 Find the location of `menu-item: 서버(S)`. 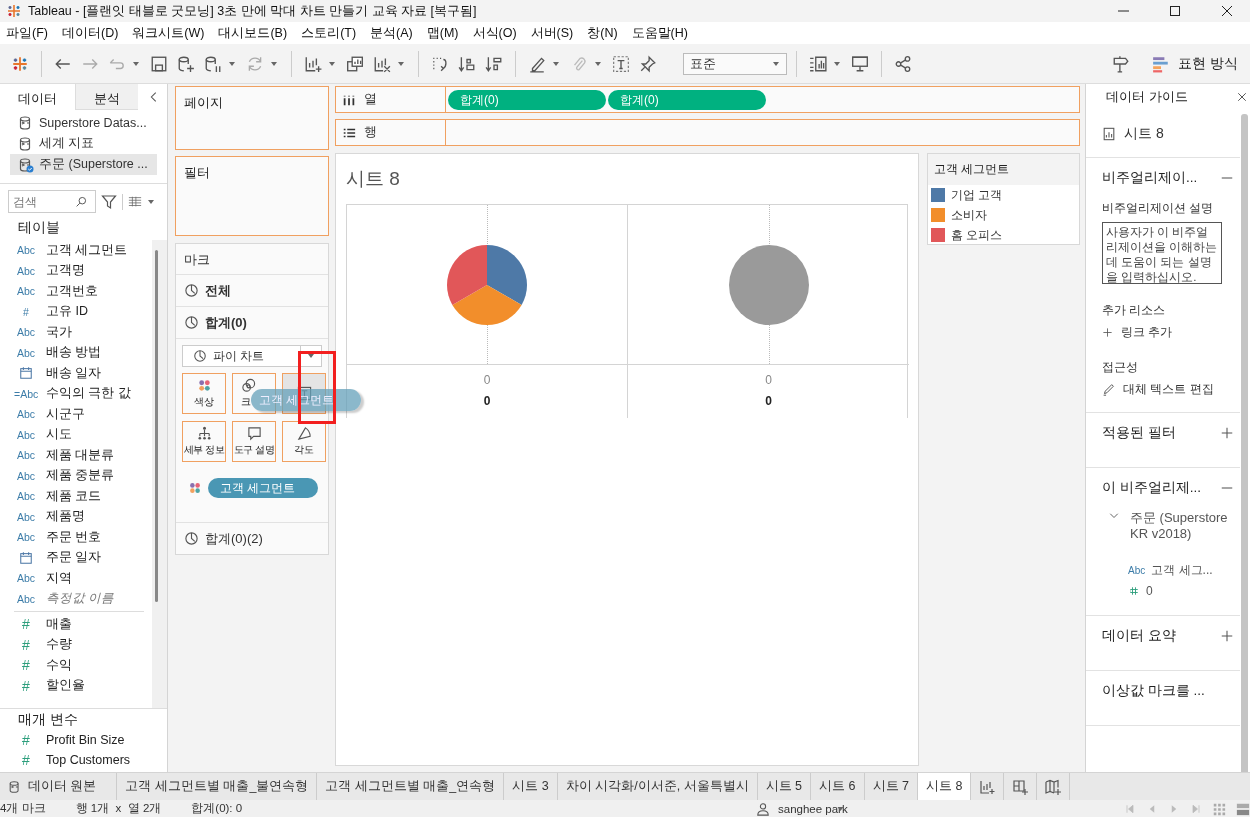

menu-item: 서버(S) is located at coordinates (552, 33).